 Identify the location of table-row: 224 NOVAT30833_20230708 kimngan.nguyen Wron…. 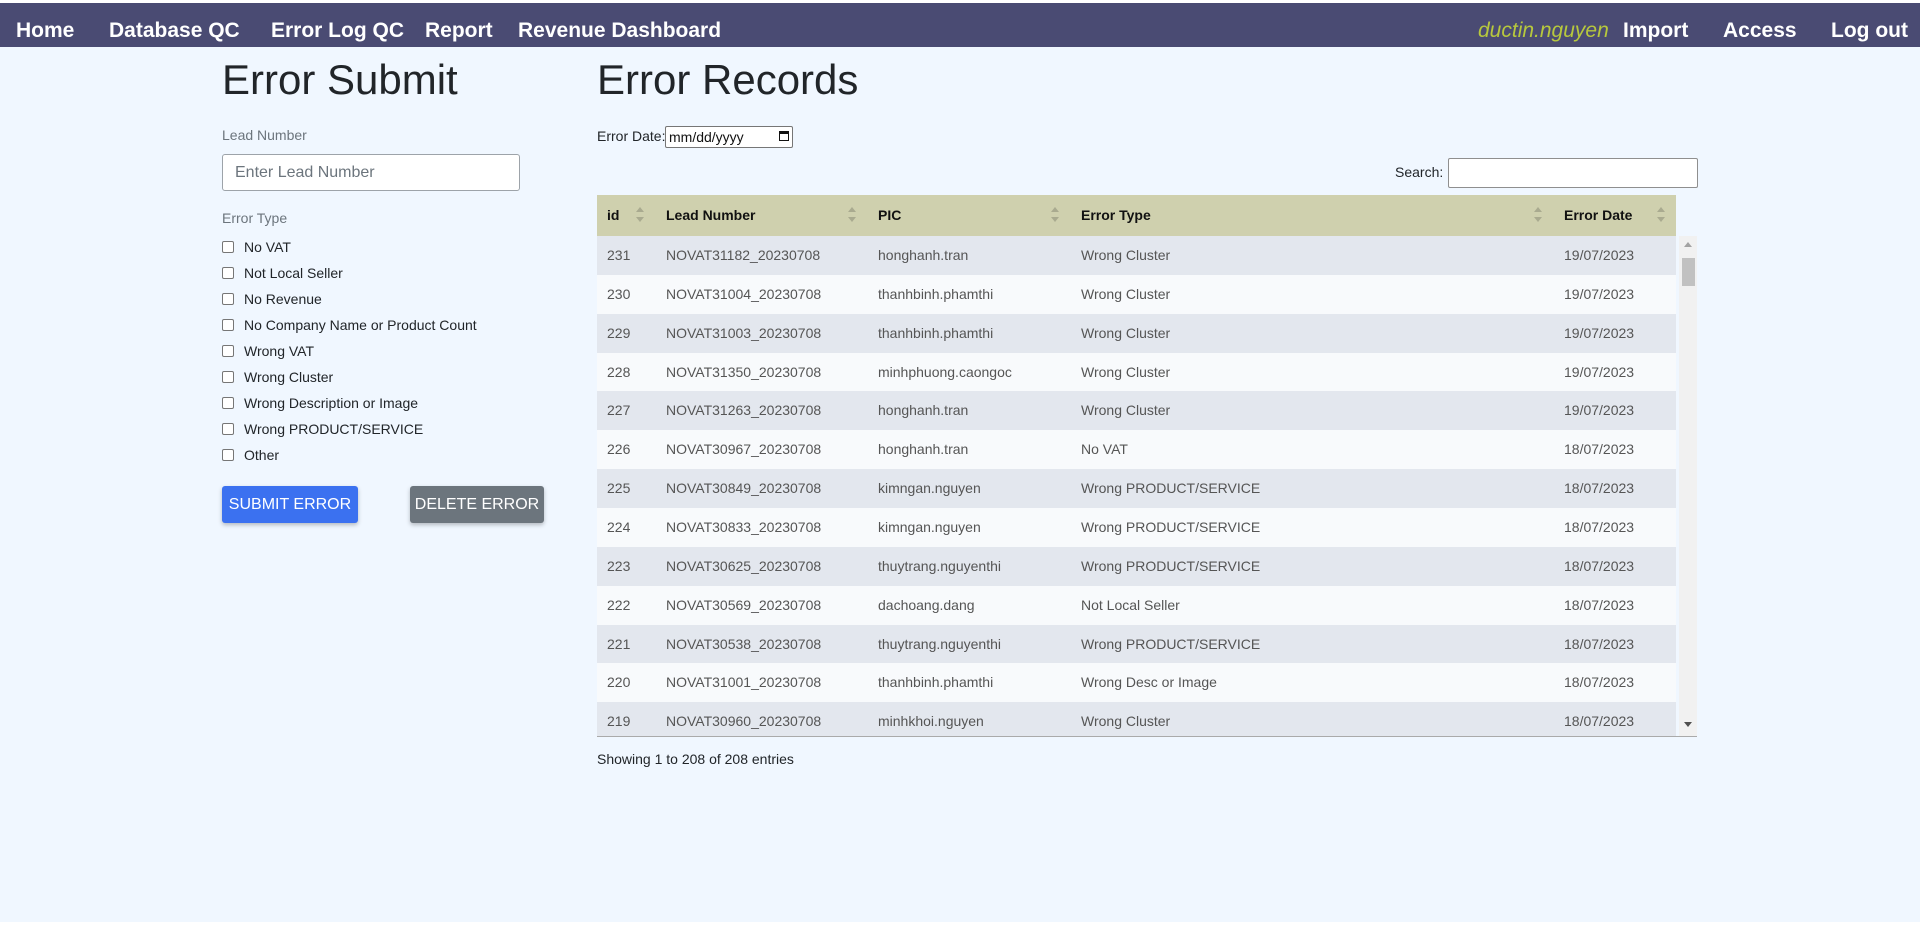
(1136, 527).